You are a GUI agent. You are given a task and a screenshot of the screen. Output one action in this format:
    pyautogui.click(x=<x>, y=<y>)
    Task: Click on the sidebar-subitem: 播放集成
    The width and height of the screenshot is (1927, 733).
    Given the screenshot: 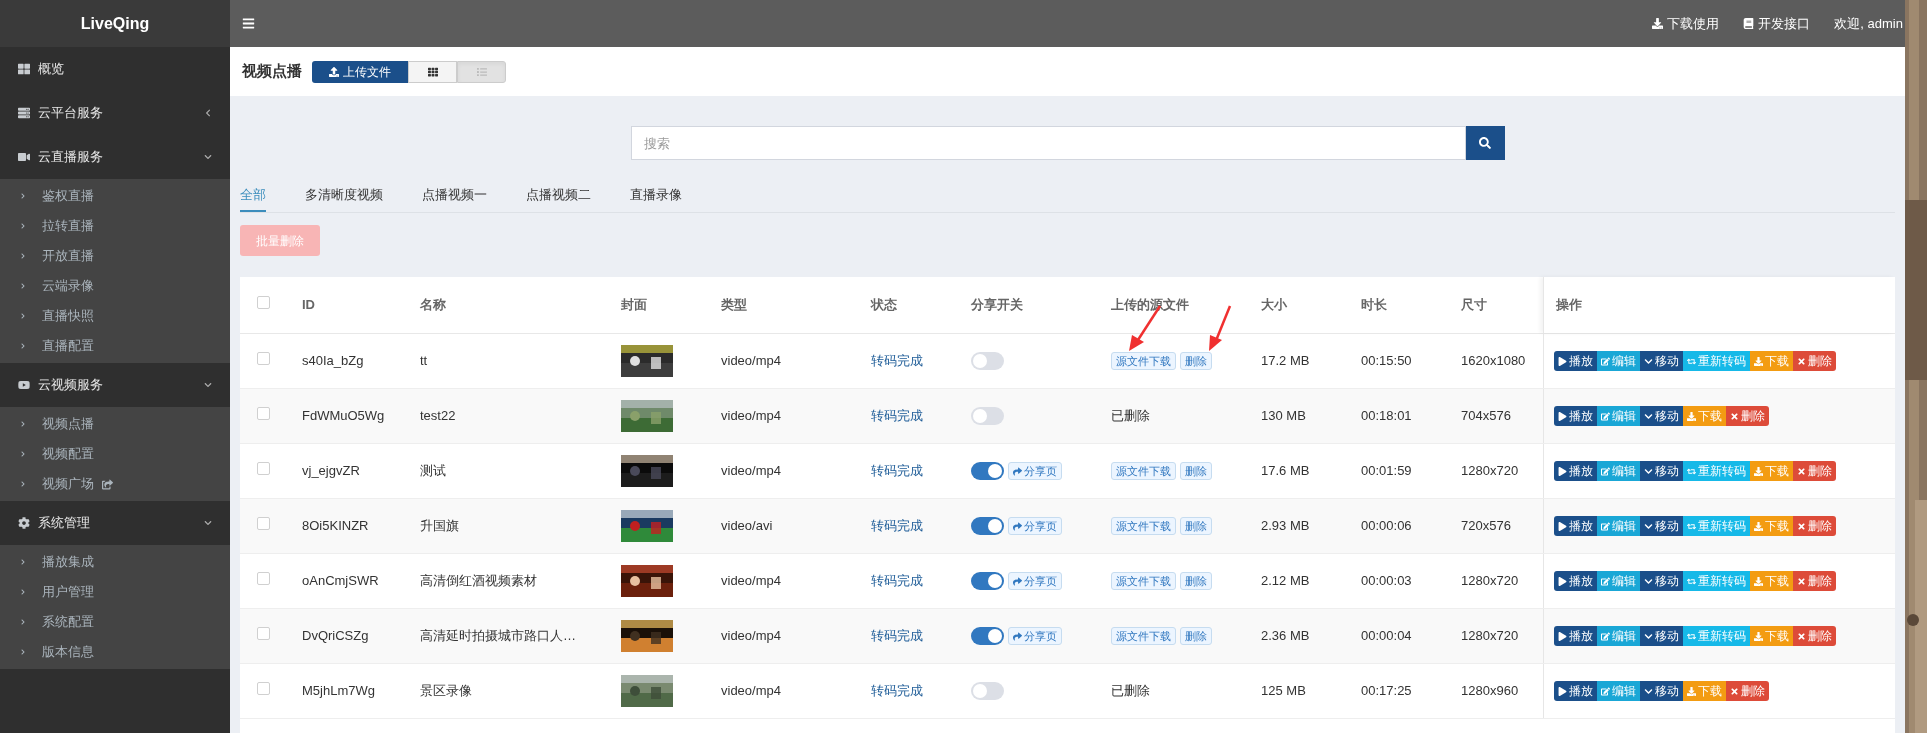 What is the action you would take?
    pyautogui.click(x=115, y=562)
    